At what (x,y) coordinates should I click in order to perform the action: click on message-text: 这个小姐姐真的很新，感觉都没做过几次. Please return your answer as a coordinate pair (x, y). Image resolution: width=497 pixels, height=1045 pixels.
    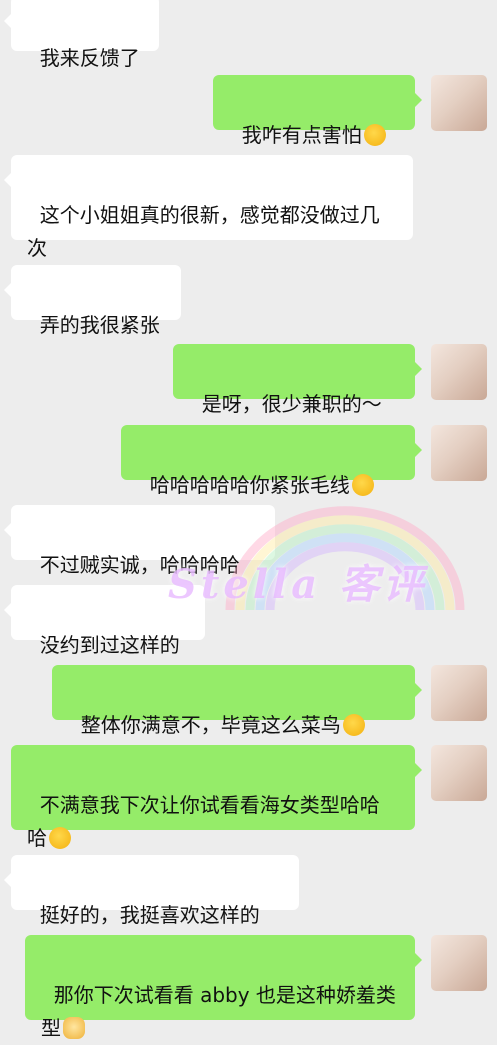
    Looking at the image, I should click on (203, 231).